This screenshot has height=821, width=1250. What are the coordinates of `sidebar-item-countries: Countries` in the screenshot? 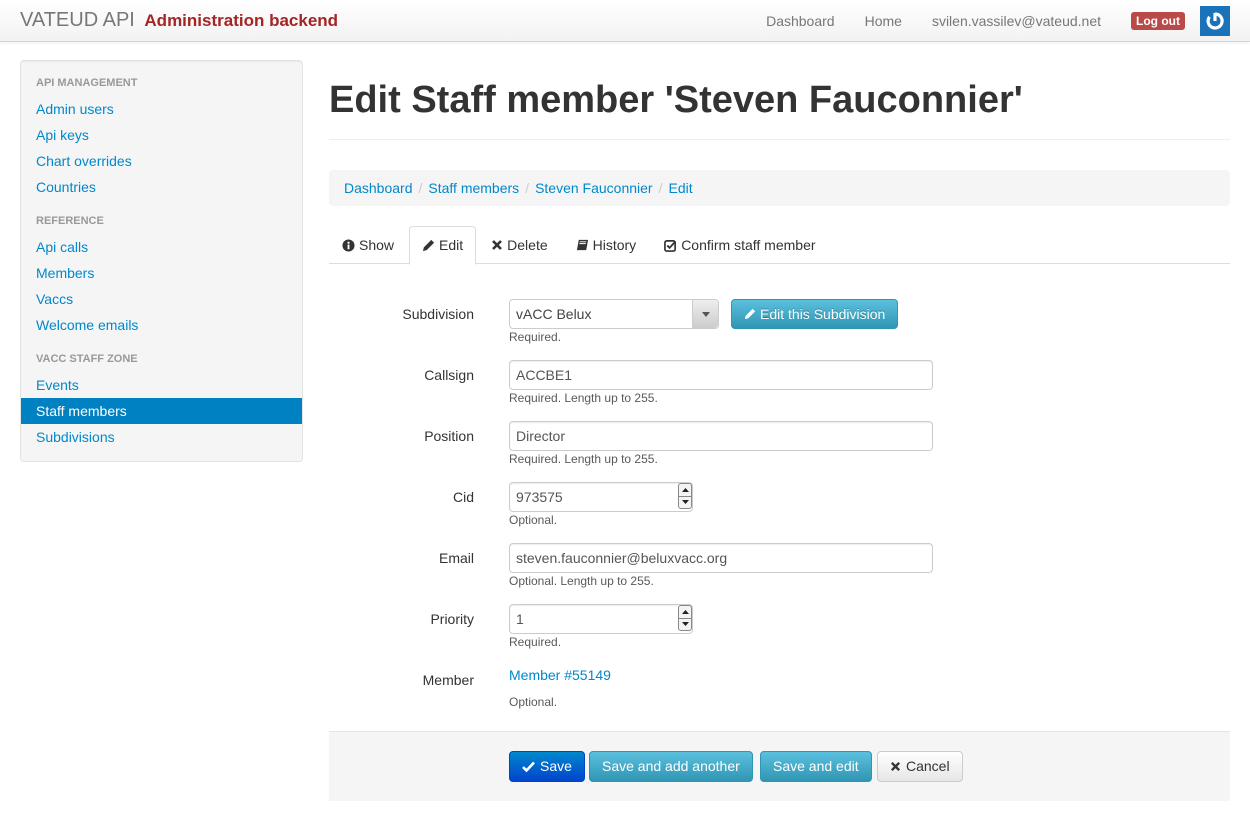 It's located at (161, 187).